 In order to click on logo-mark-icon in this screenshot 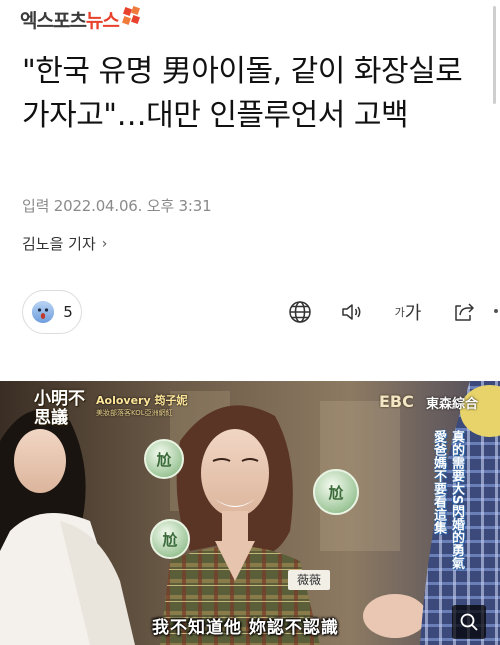, I will do `click(130, 15)`.